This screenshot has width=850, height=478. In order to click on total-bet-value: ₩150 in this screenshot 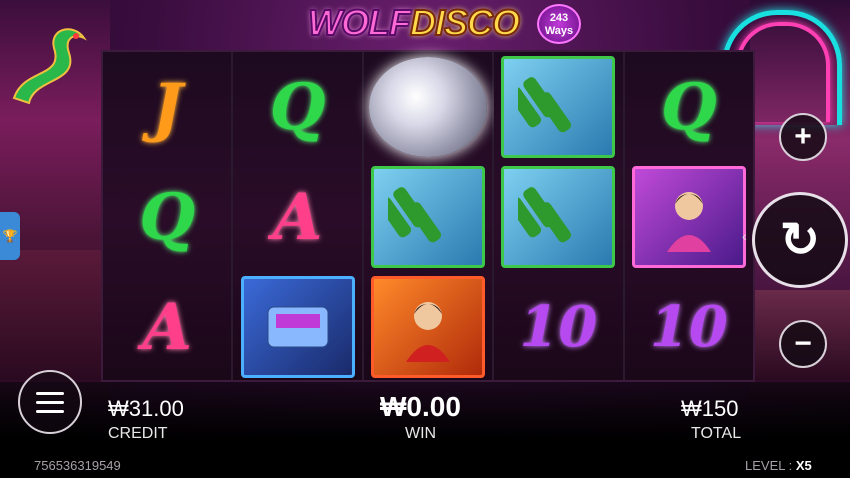, I will do `click(710, 408)`.